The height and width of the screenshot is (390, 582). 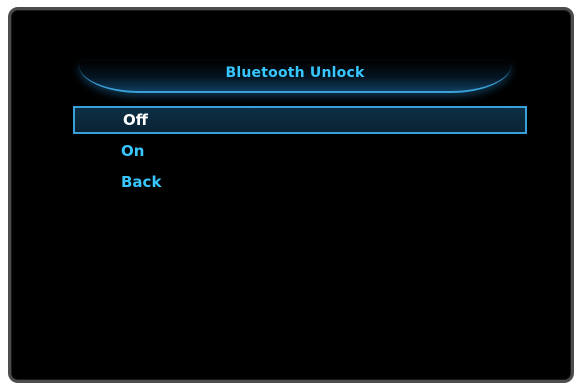 I want to click on menu-item-on: On, so click(x=300, y=151).